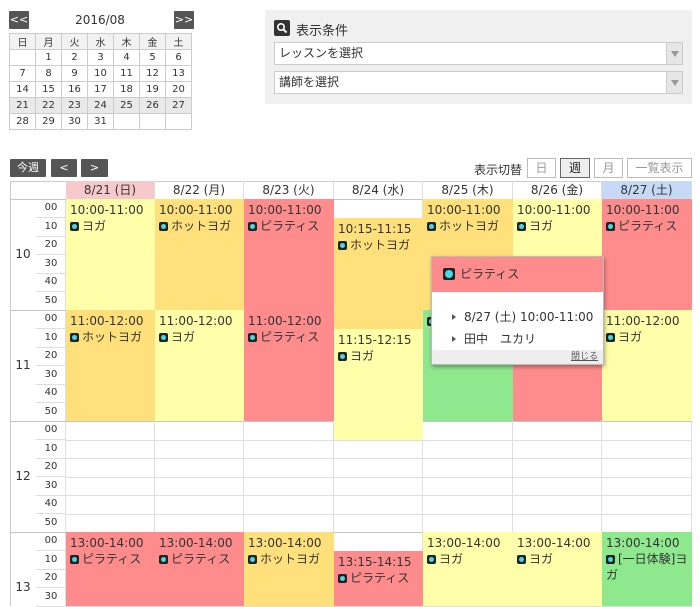 This screenshot has height=607, width=700. What do you see at coordinates (178, 41) in the screenshot?
I see `mini-cal-dow: 土` at bounding box center [178, 41].